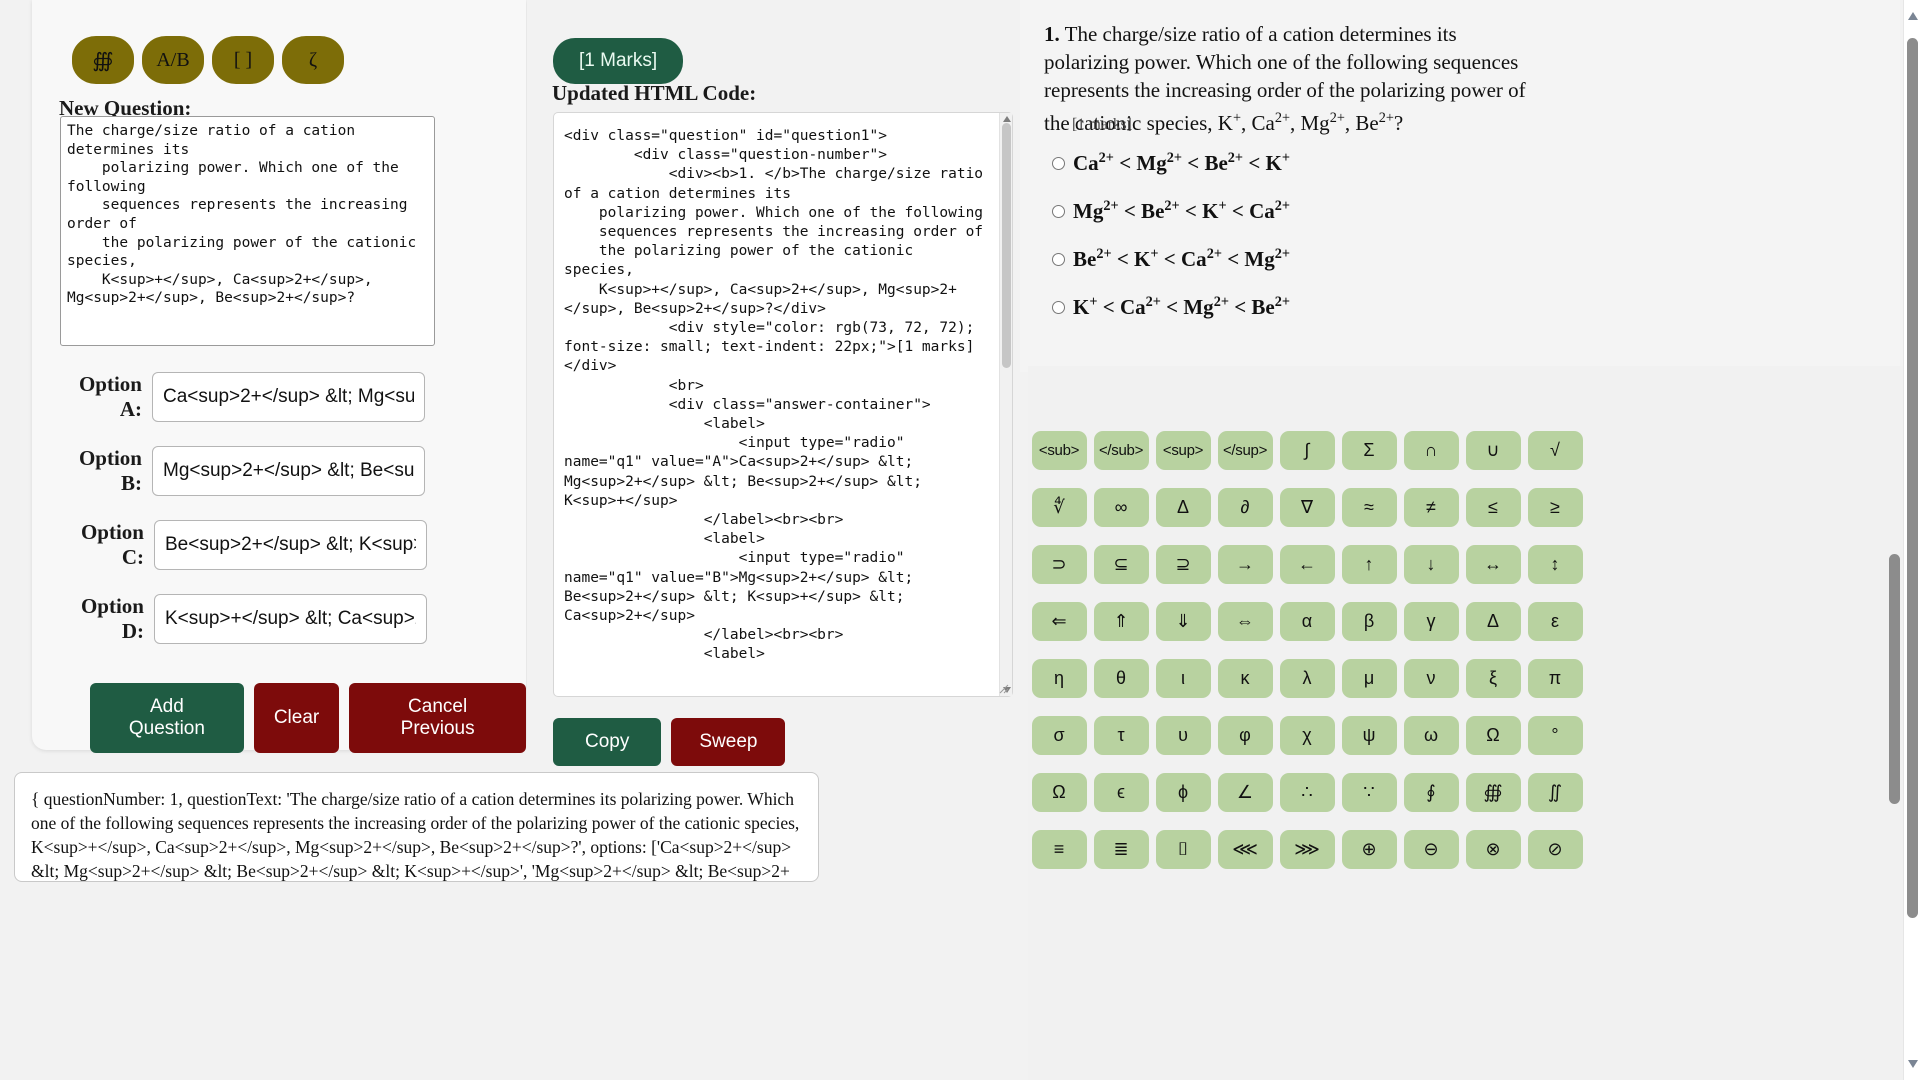  Describe the element at coordinates (1058, 163) in the screenshot. I see `radio-button-a` at that location.